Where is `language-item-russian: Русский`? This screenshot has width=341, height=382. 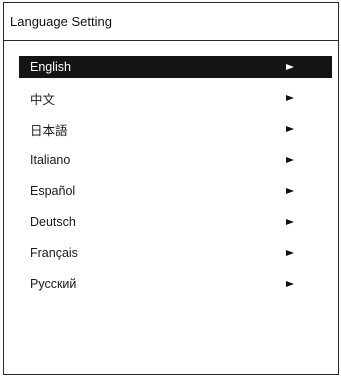 language-item-russian: Русский is located at coordinates (175, 284).